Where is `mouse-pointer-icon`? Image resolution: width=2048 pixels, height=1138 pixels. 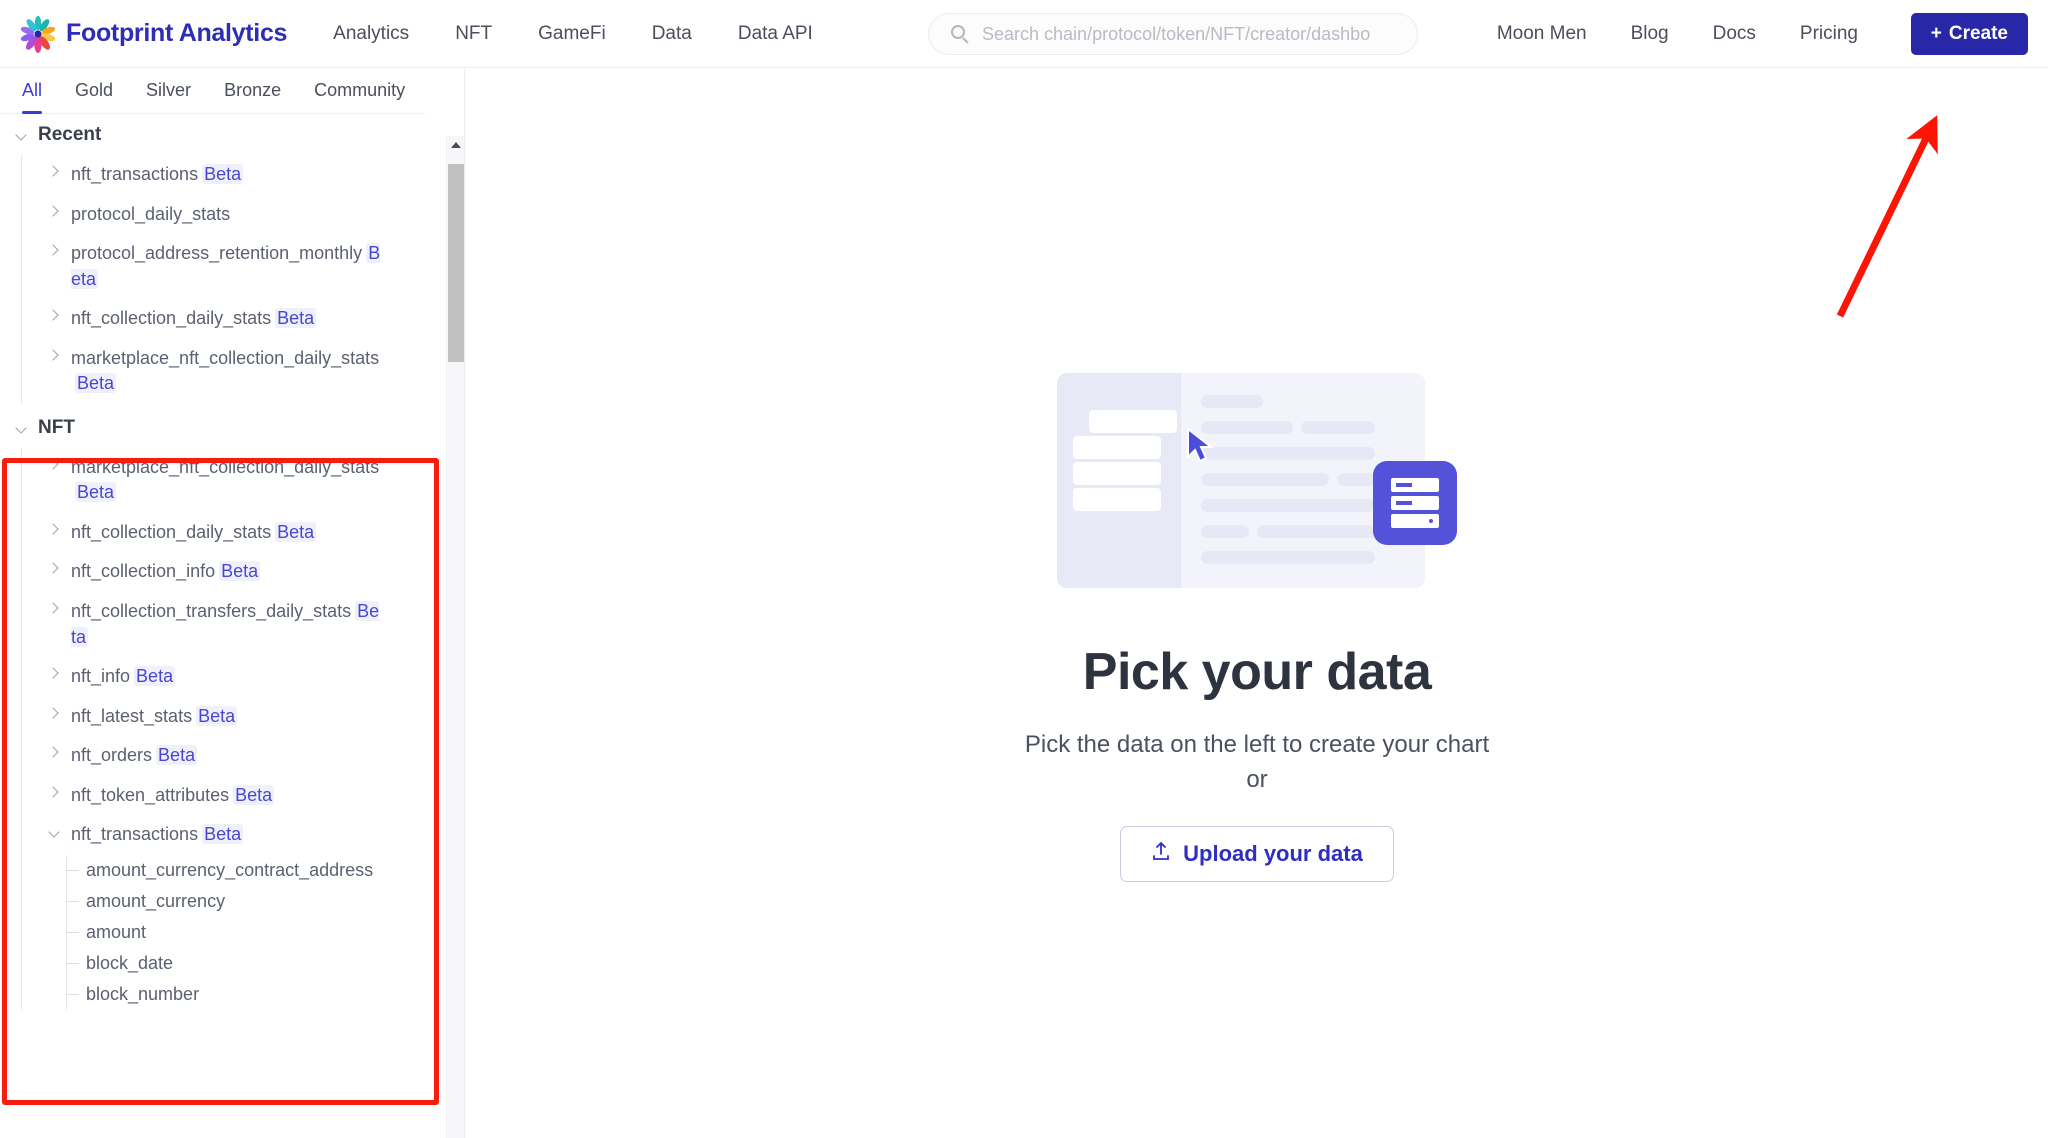 mouse-pointer-icon is located at coordinates (1200, 447).